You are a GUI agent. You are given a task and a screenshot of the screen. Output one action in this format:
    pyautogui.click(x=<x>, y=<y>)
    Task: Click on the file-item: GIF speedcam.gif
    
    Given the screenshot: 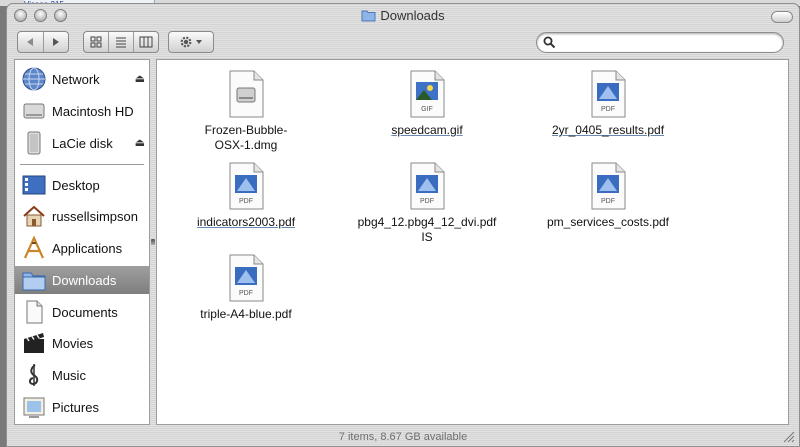 What is the action you would take?
    pyautogui.click(x=427, y=104)
    